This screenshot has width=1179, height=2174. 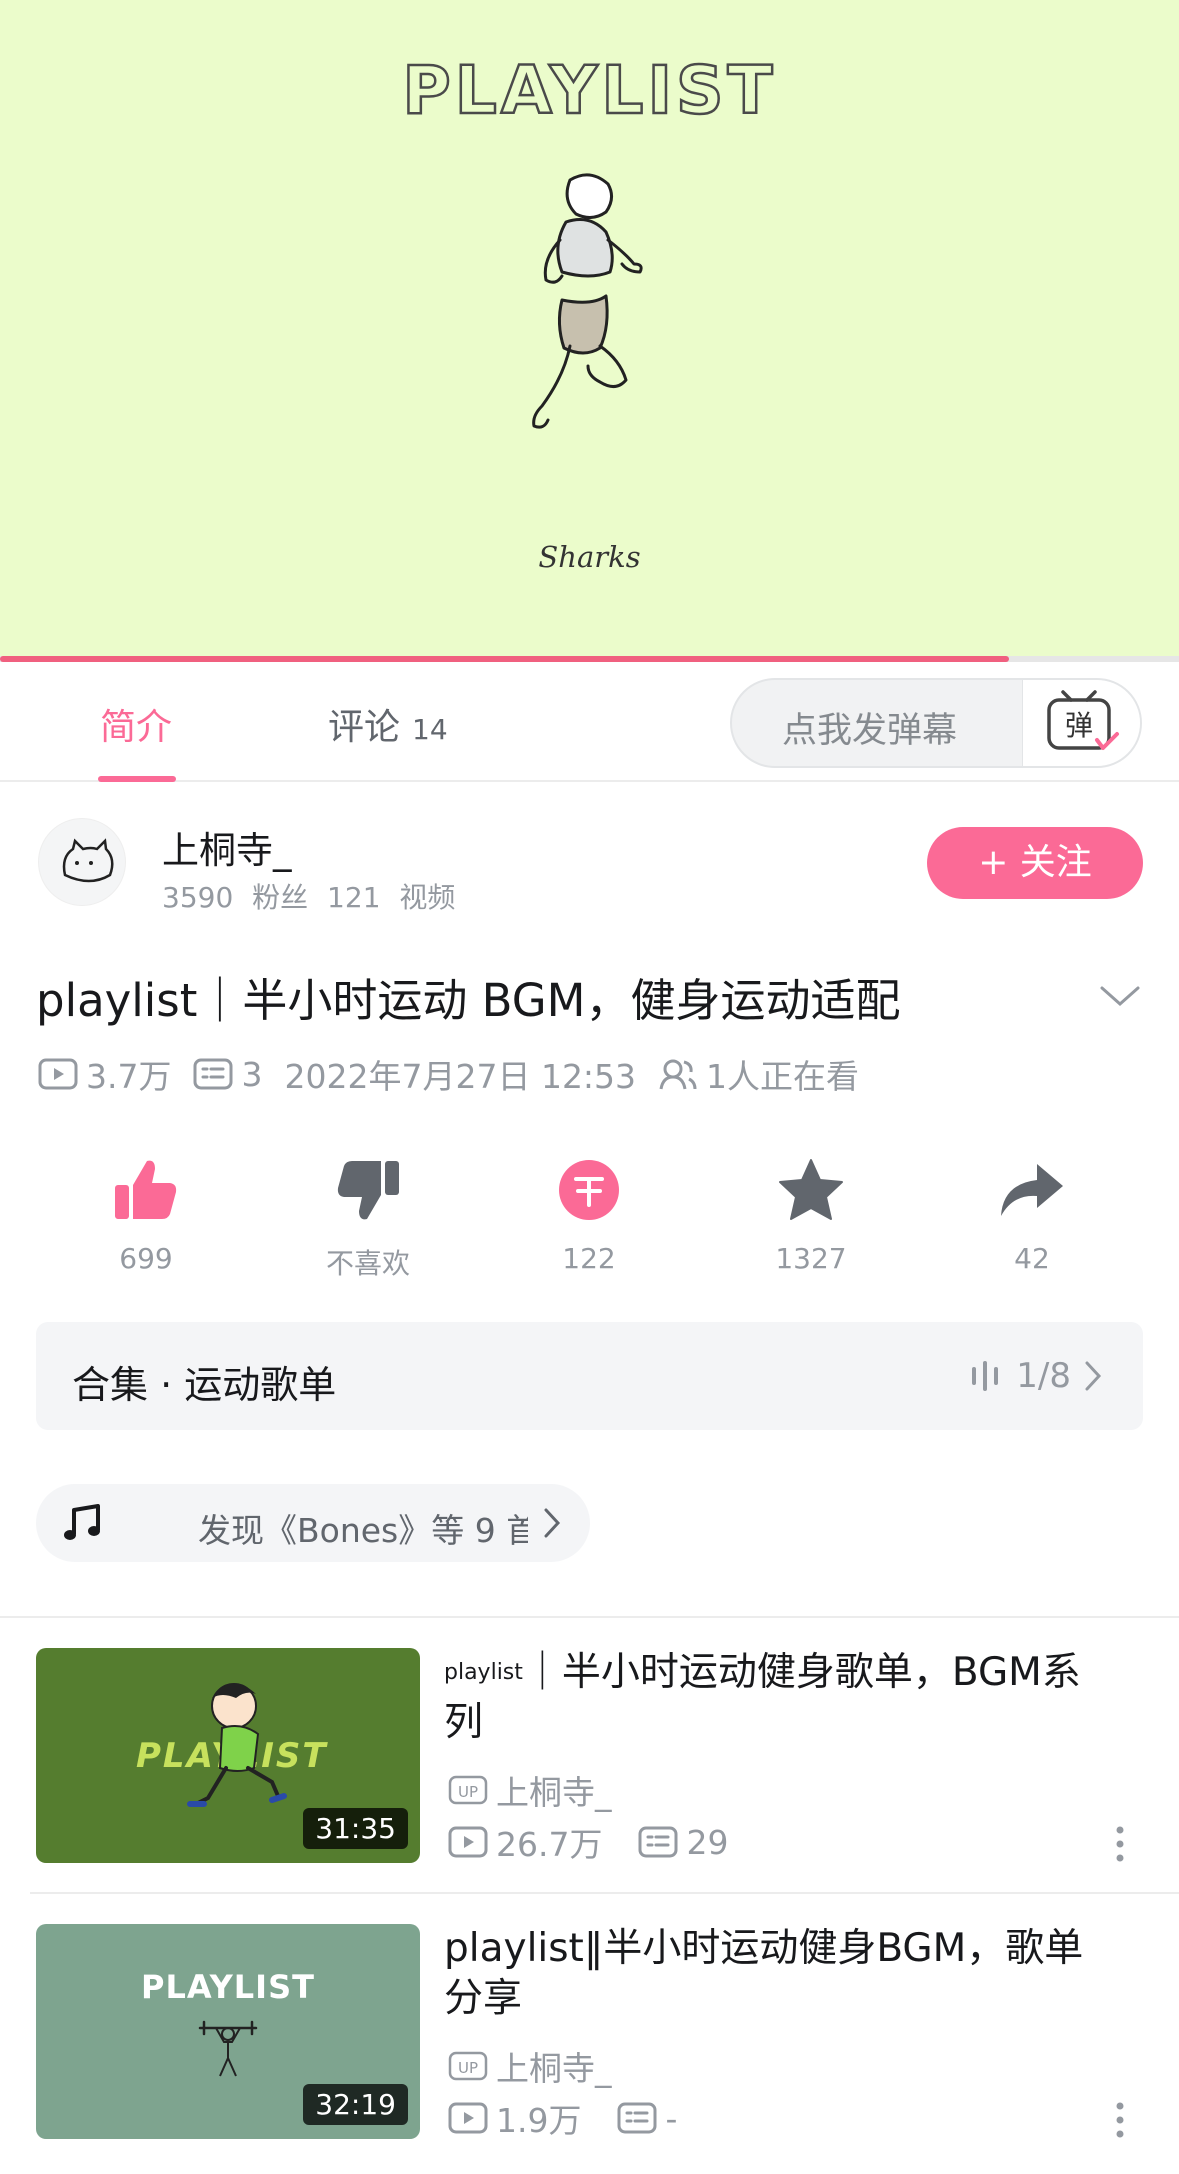 What do you see at coordinates (88, 860) in the screenshot?
I see `cat-avatar-icon` at bounding box center [88, 860].